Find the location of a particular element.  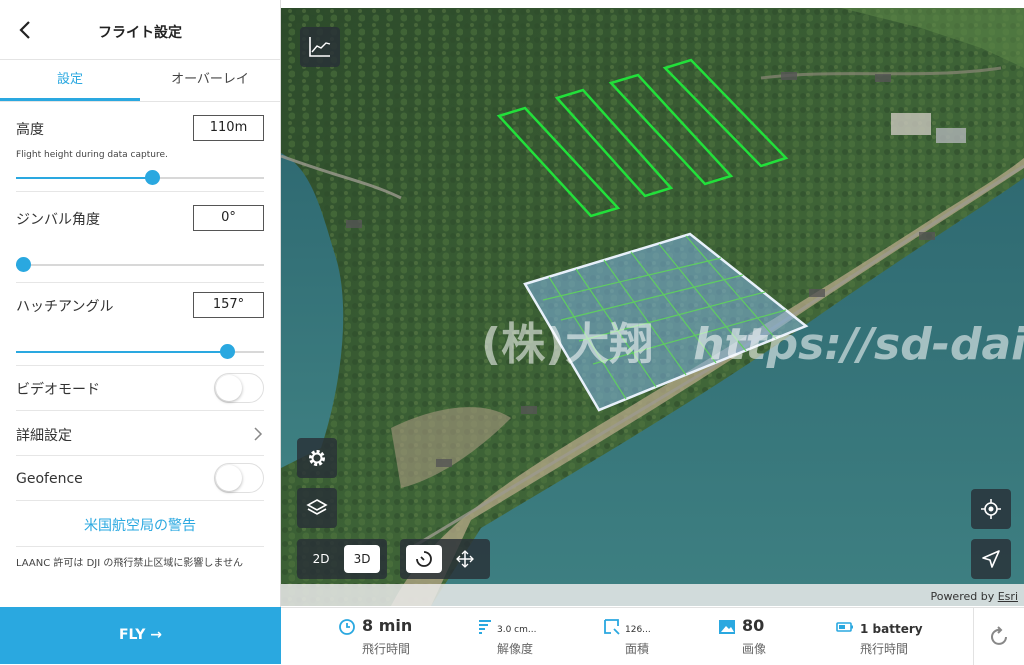

line-chart-icon is located at coordinates (320, 47).